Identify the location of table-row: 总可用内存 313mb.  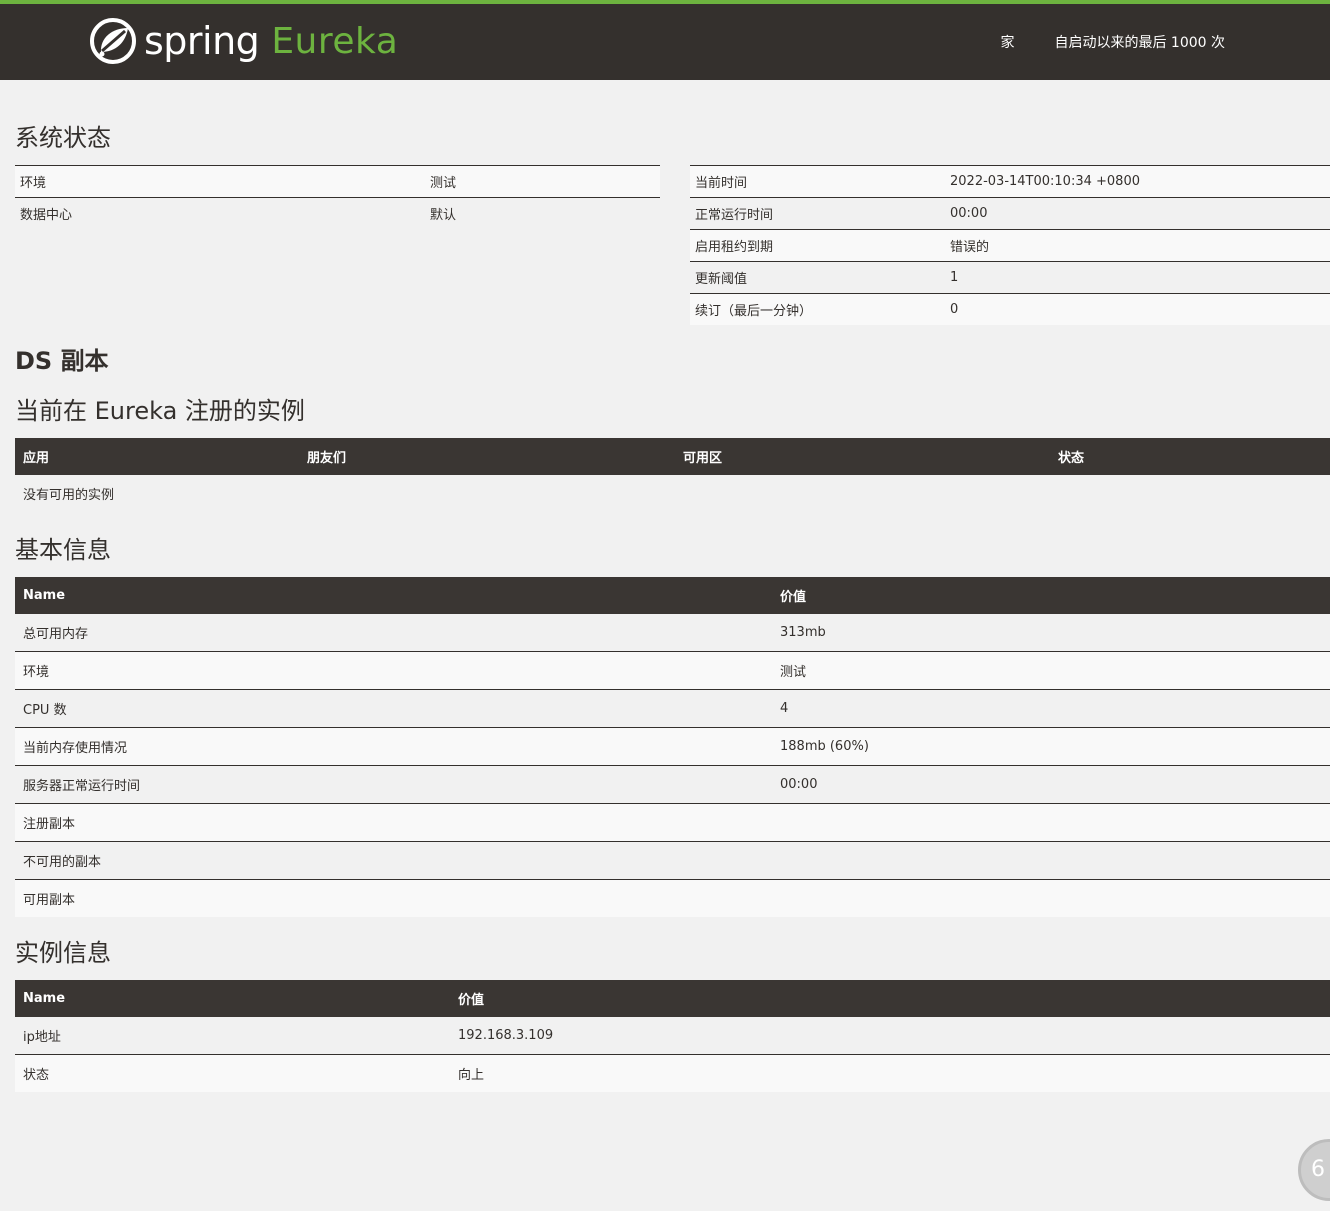
(672, 633).